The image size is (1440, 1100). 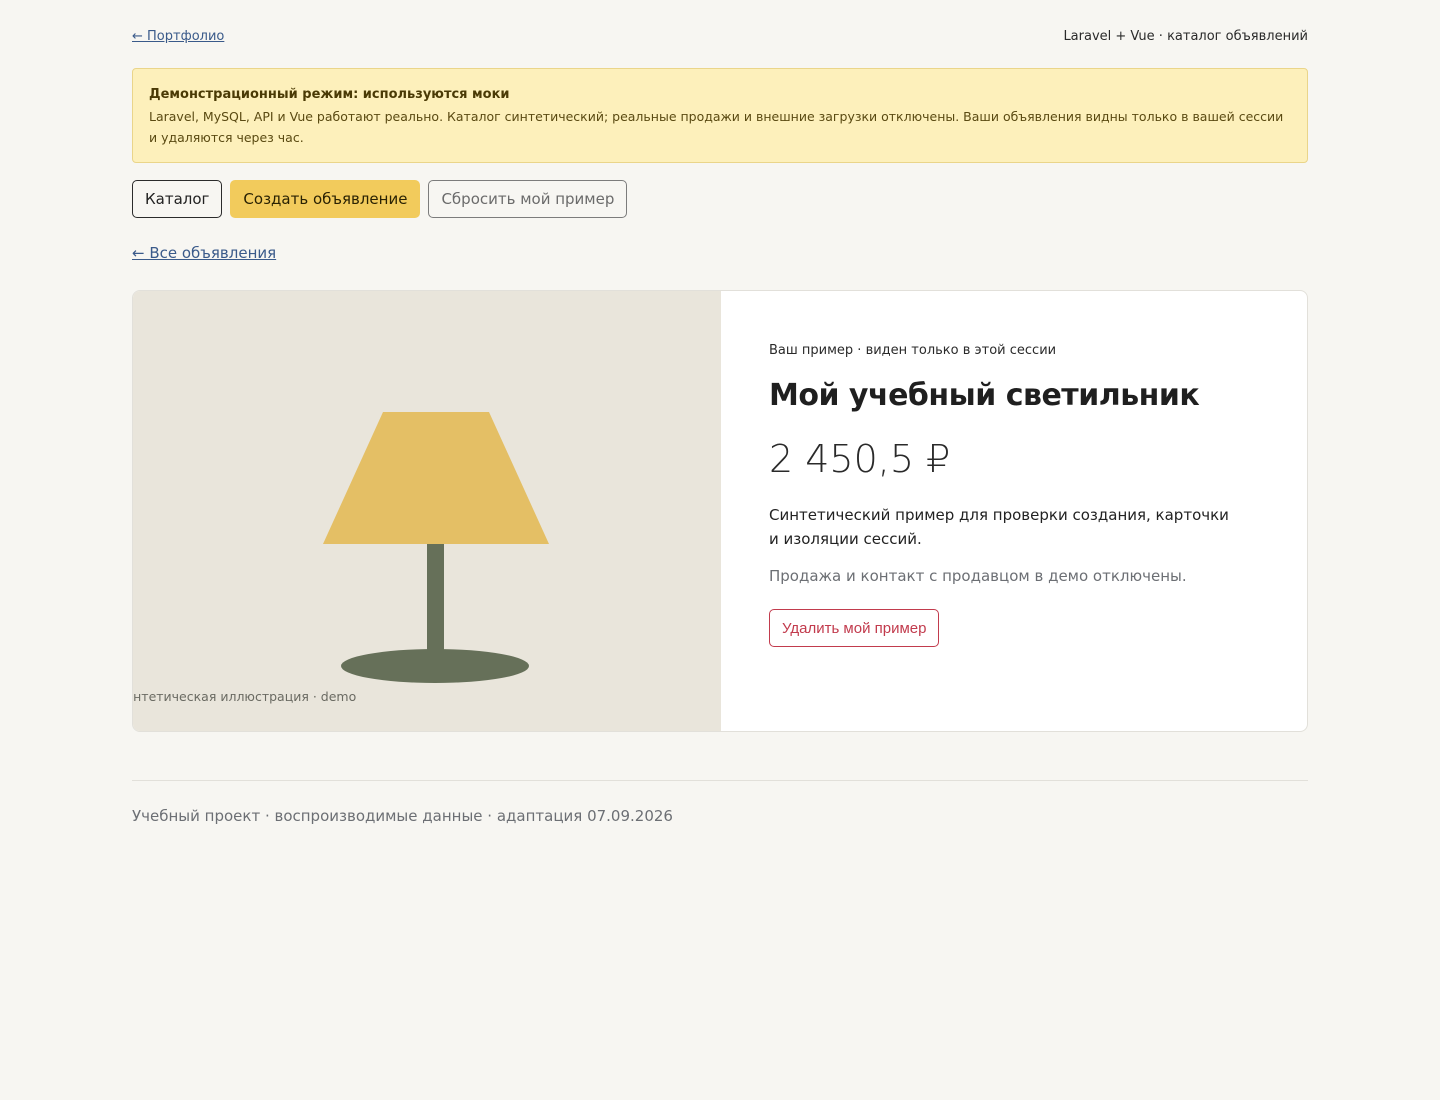 What do you see at coordinates (177, 199) in the screenshot?
I see `catalog-button: Каталог` at bounding box center [177, 199].